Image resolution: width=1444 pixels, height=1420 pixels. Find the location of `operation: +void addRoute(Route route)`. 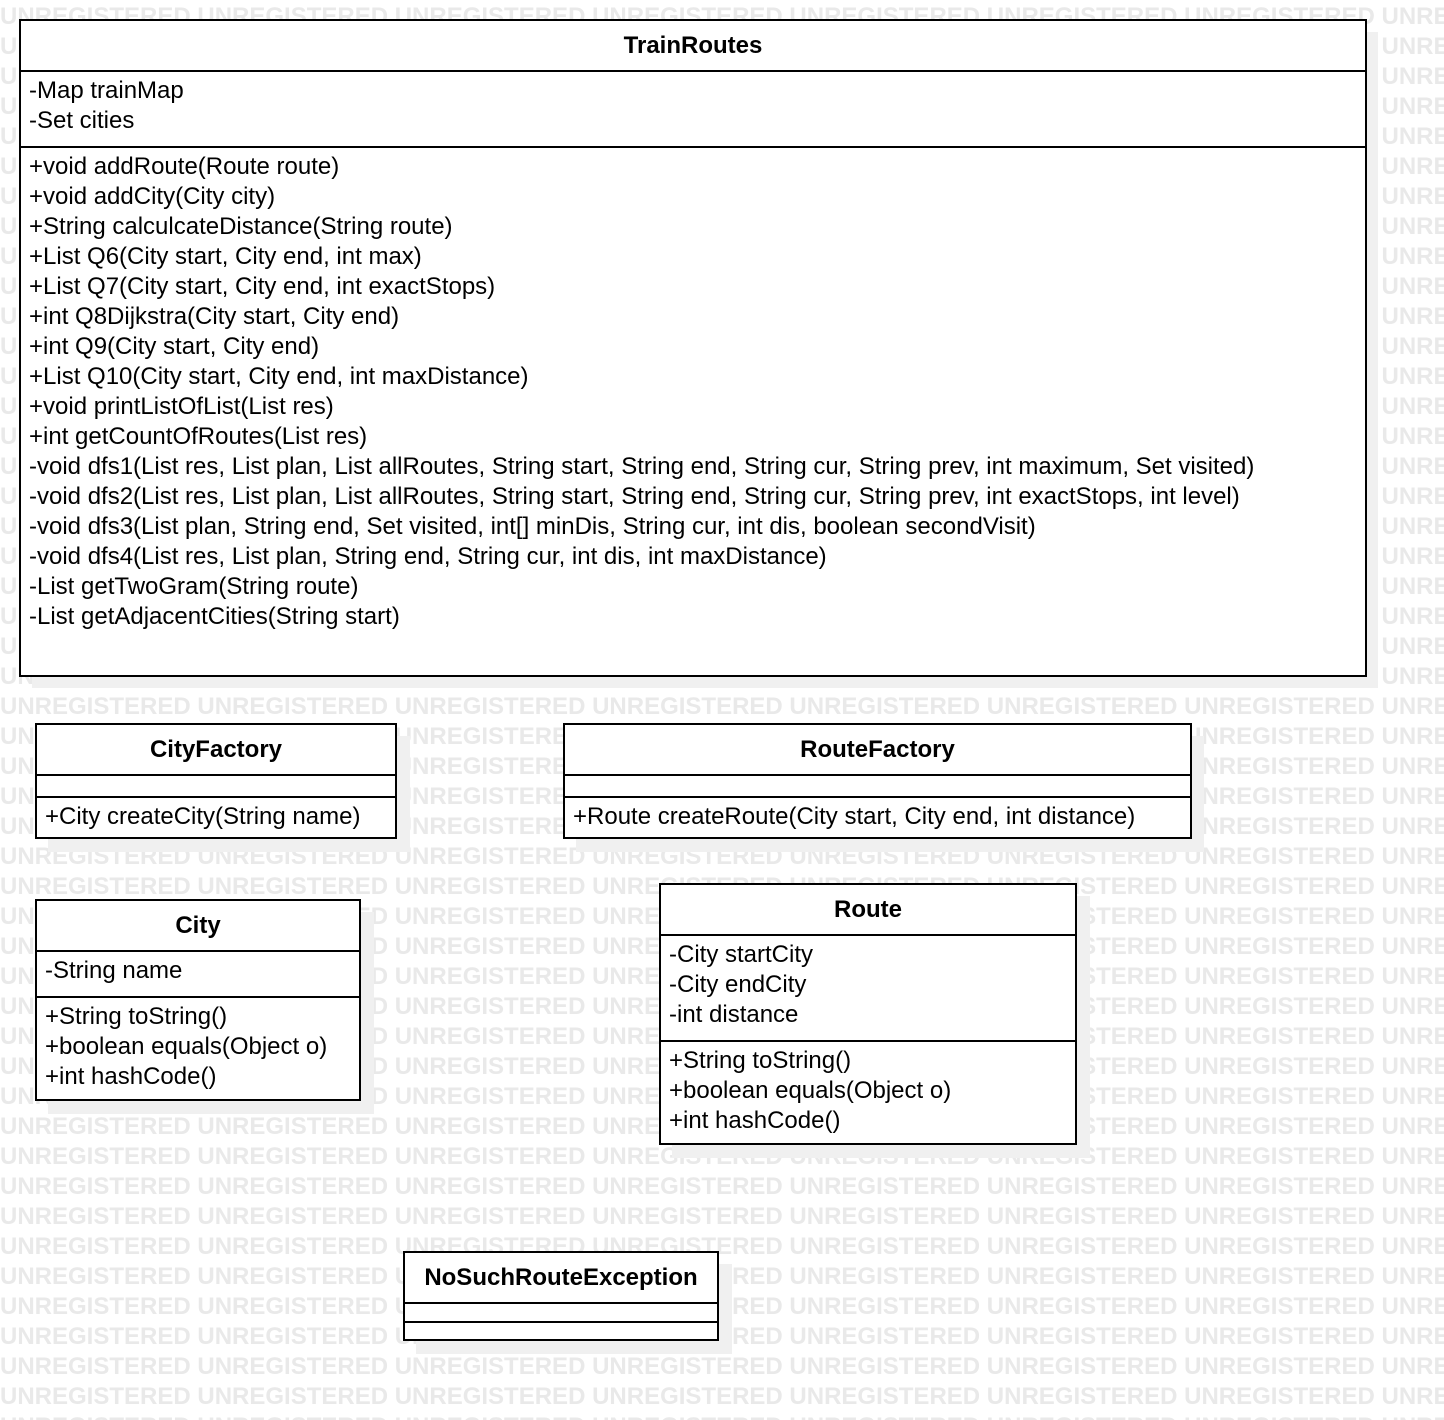

operation: +void addRoute(Route route) is located at coordinates (184, 166).